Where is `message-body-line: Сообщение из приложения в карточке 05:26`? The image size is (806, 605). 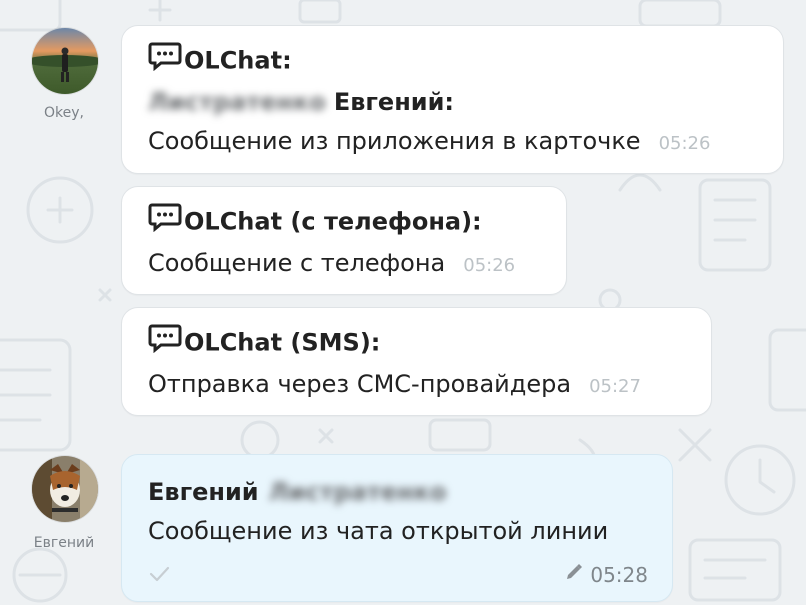
message-body-line: Сообщение из приложения в карточке 05:26 is located at coordinates (429, 142).